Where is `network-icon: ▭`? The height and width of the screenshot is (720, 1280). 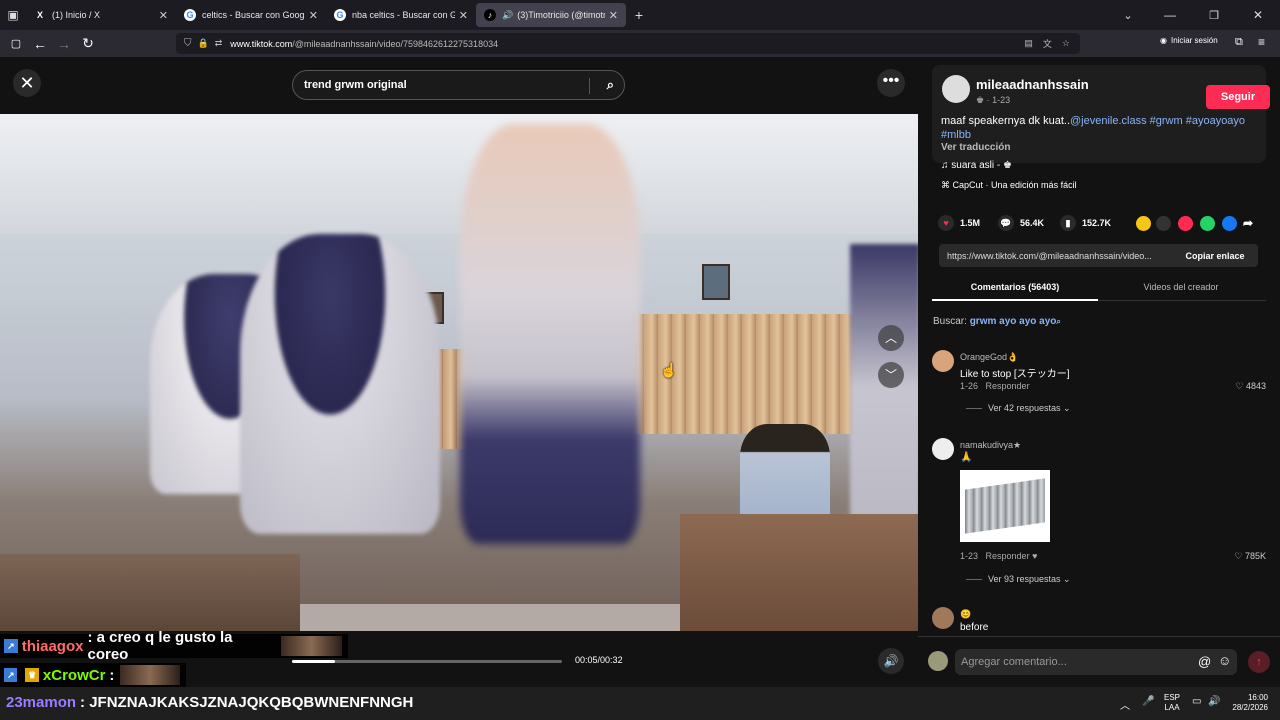
network-icon: ▭ is located at coordinates (1196, 701).